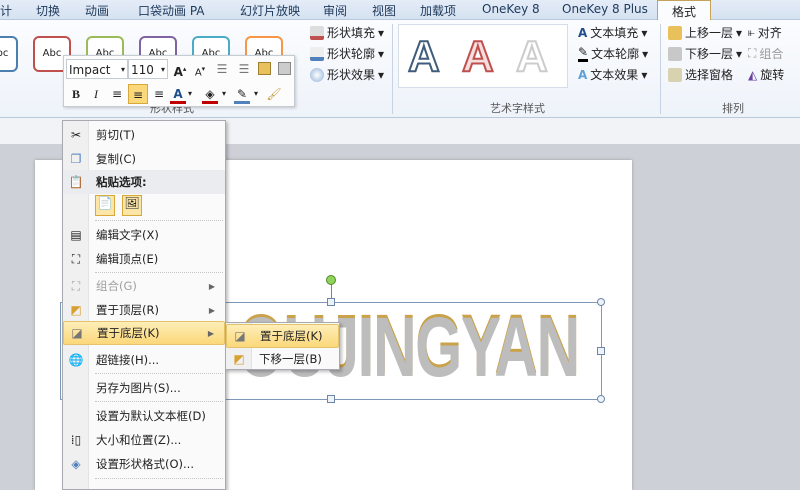 Image resolution: width=800 pixels, height=490 pixels. What do you see at coordinates (222, 69) in the screenshot?
I see `decrease-indent-icon: ☰` at bounding box center [222, 69].